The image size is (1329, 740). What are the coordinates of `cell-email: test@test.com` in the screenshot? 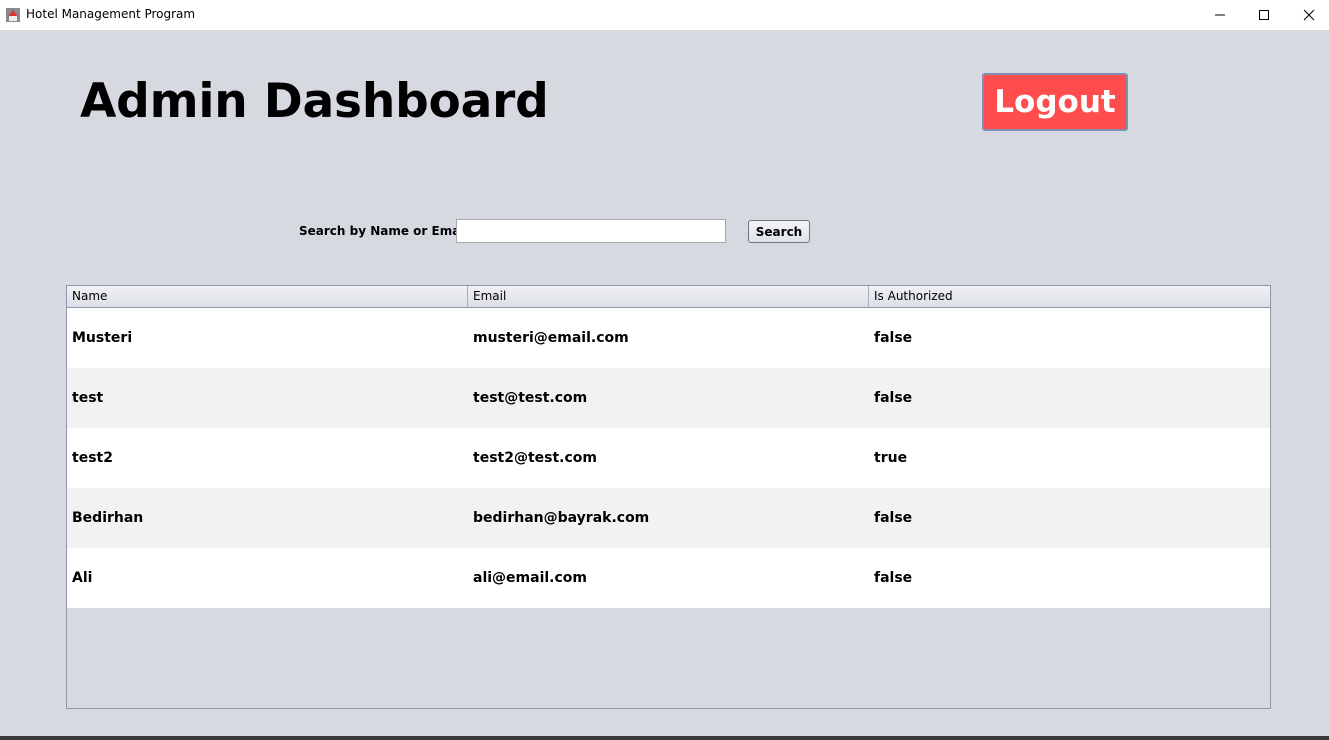 It's located at (530, 398).